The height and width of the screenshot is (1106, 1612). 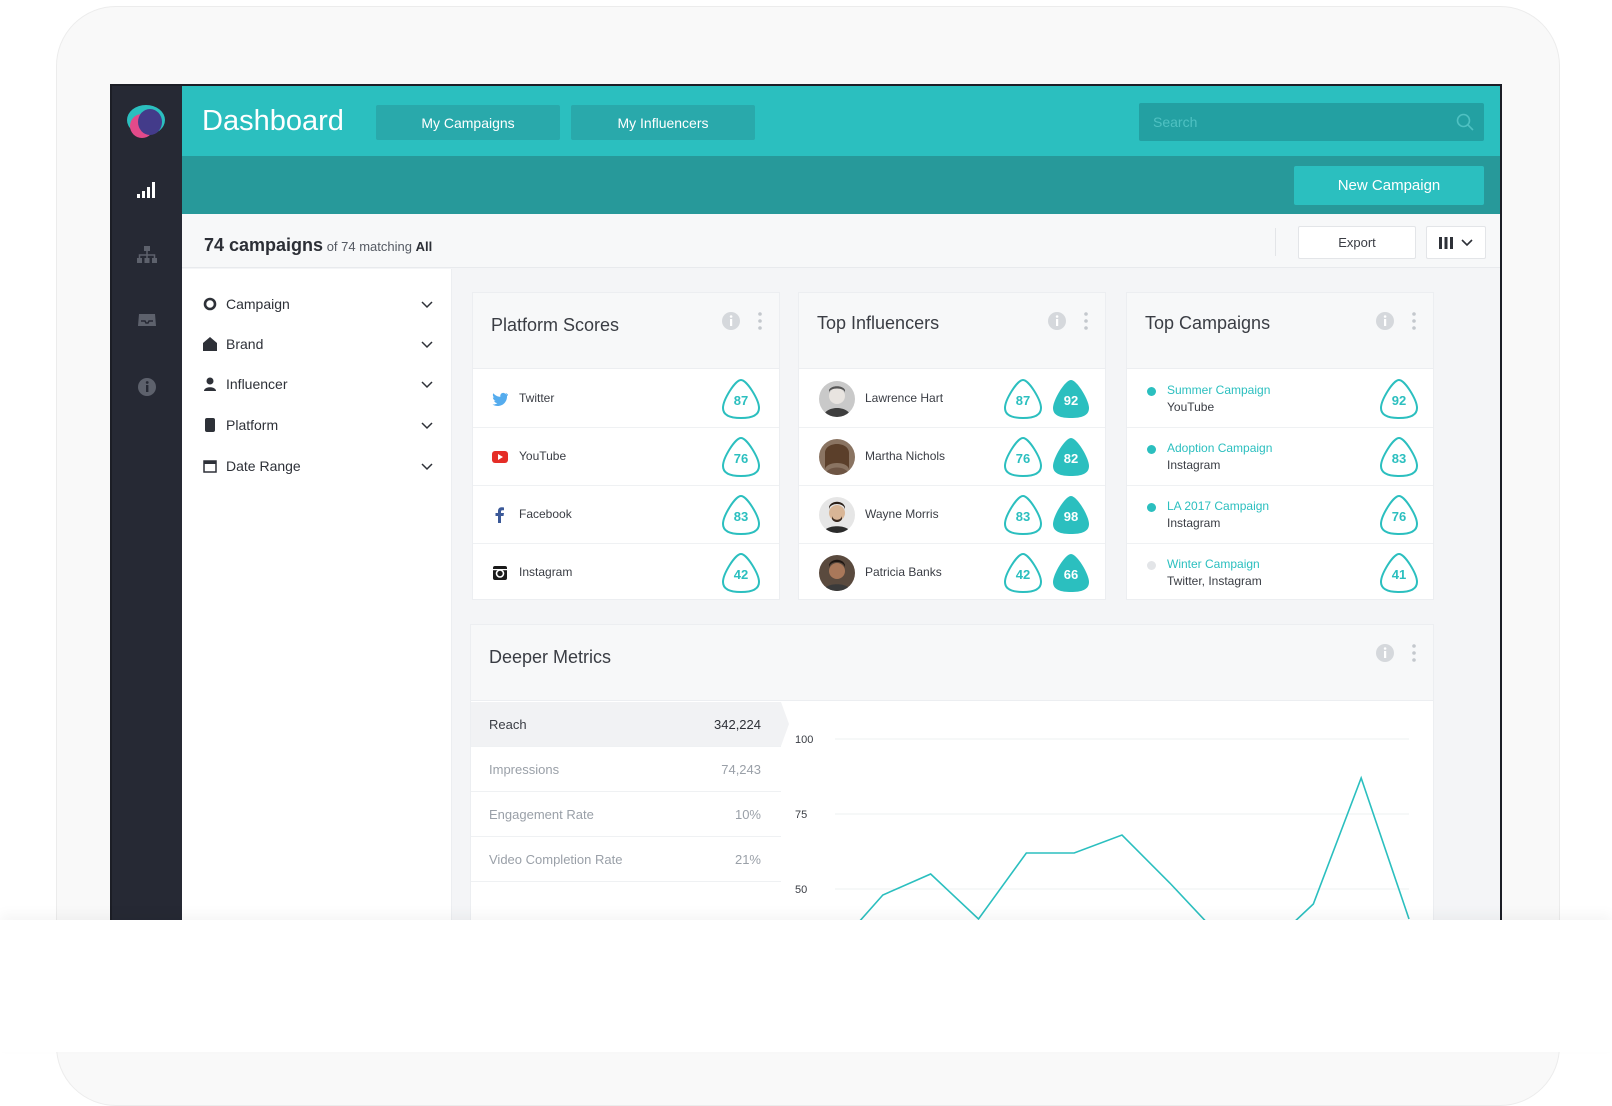 What do you see at coordinates (318, 425) in the screenshot?
I see `filter-platform: Platform` at bounding box center [318, 425].